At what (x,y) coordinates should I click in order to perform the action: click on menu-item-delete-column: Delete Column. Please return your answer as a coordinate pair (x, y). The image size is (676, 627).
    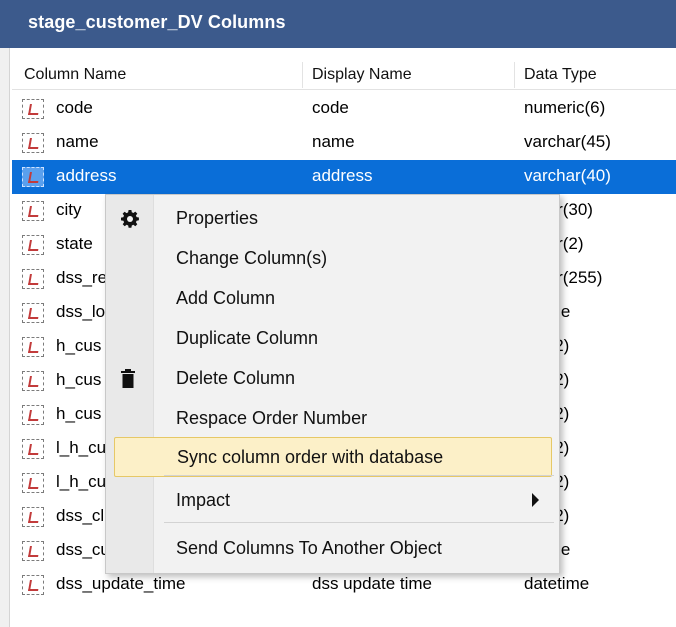
    Looking at the image, I should click on (332, 379).